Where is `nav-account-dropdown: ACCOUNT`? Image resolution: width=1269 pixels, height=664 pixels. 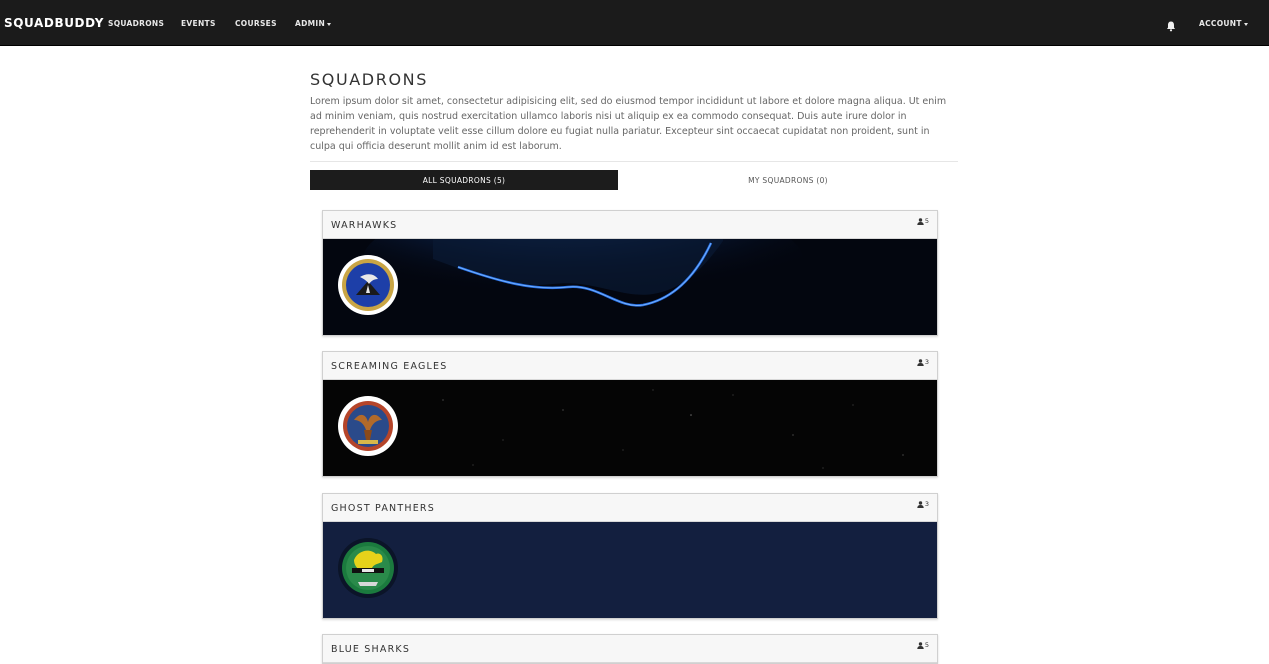 nav-account-dropdown: ACCOUNT is located at coordinates (1223, 23).